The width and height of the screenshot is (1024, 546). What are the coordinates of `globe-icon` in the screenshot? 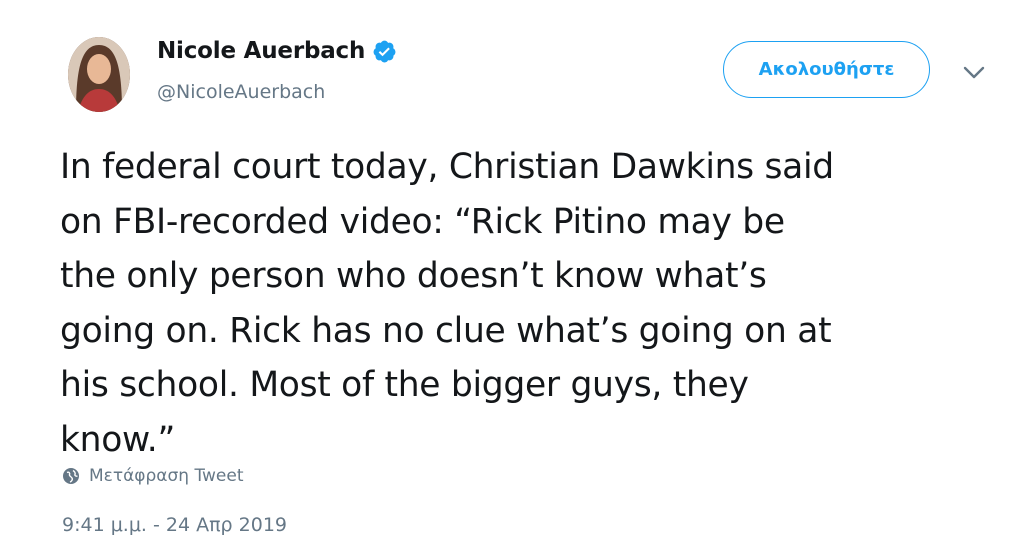 It's located at (71, 476).